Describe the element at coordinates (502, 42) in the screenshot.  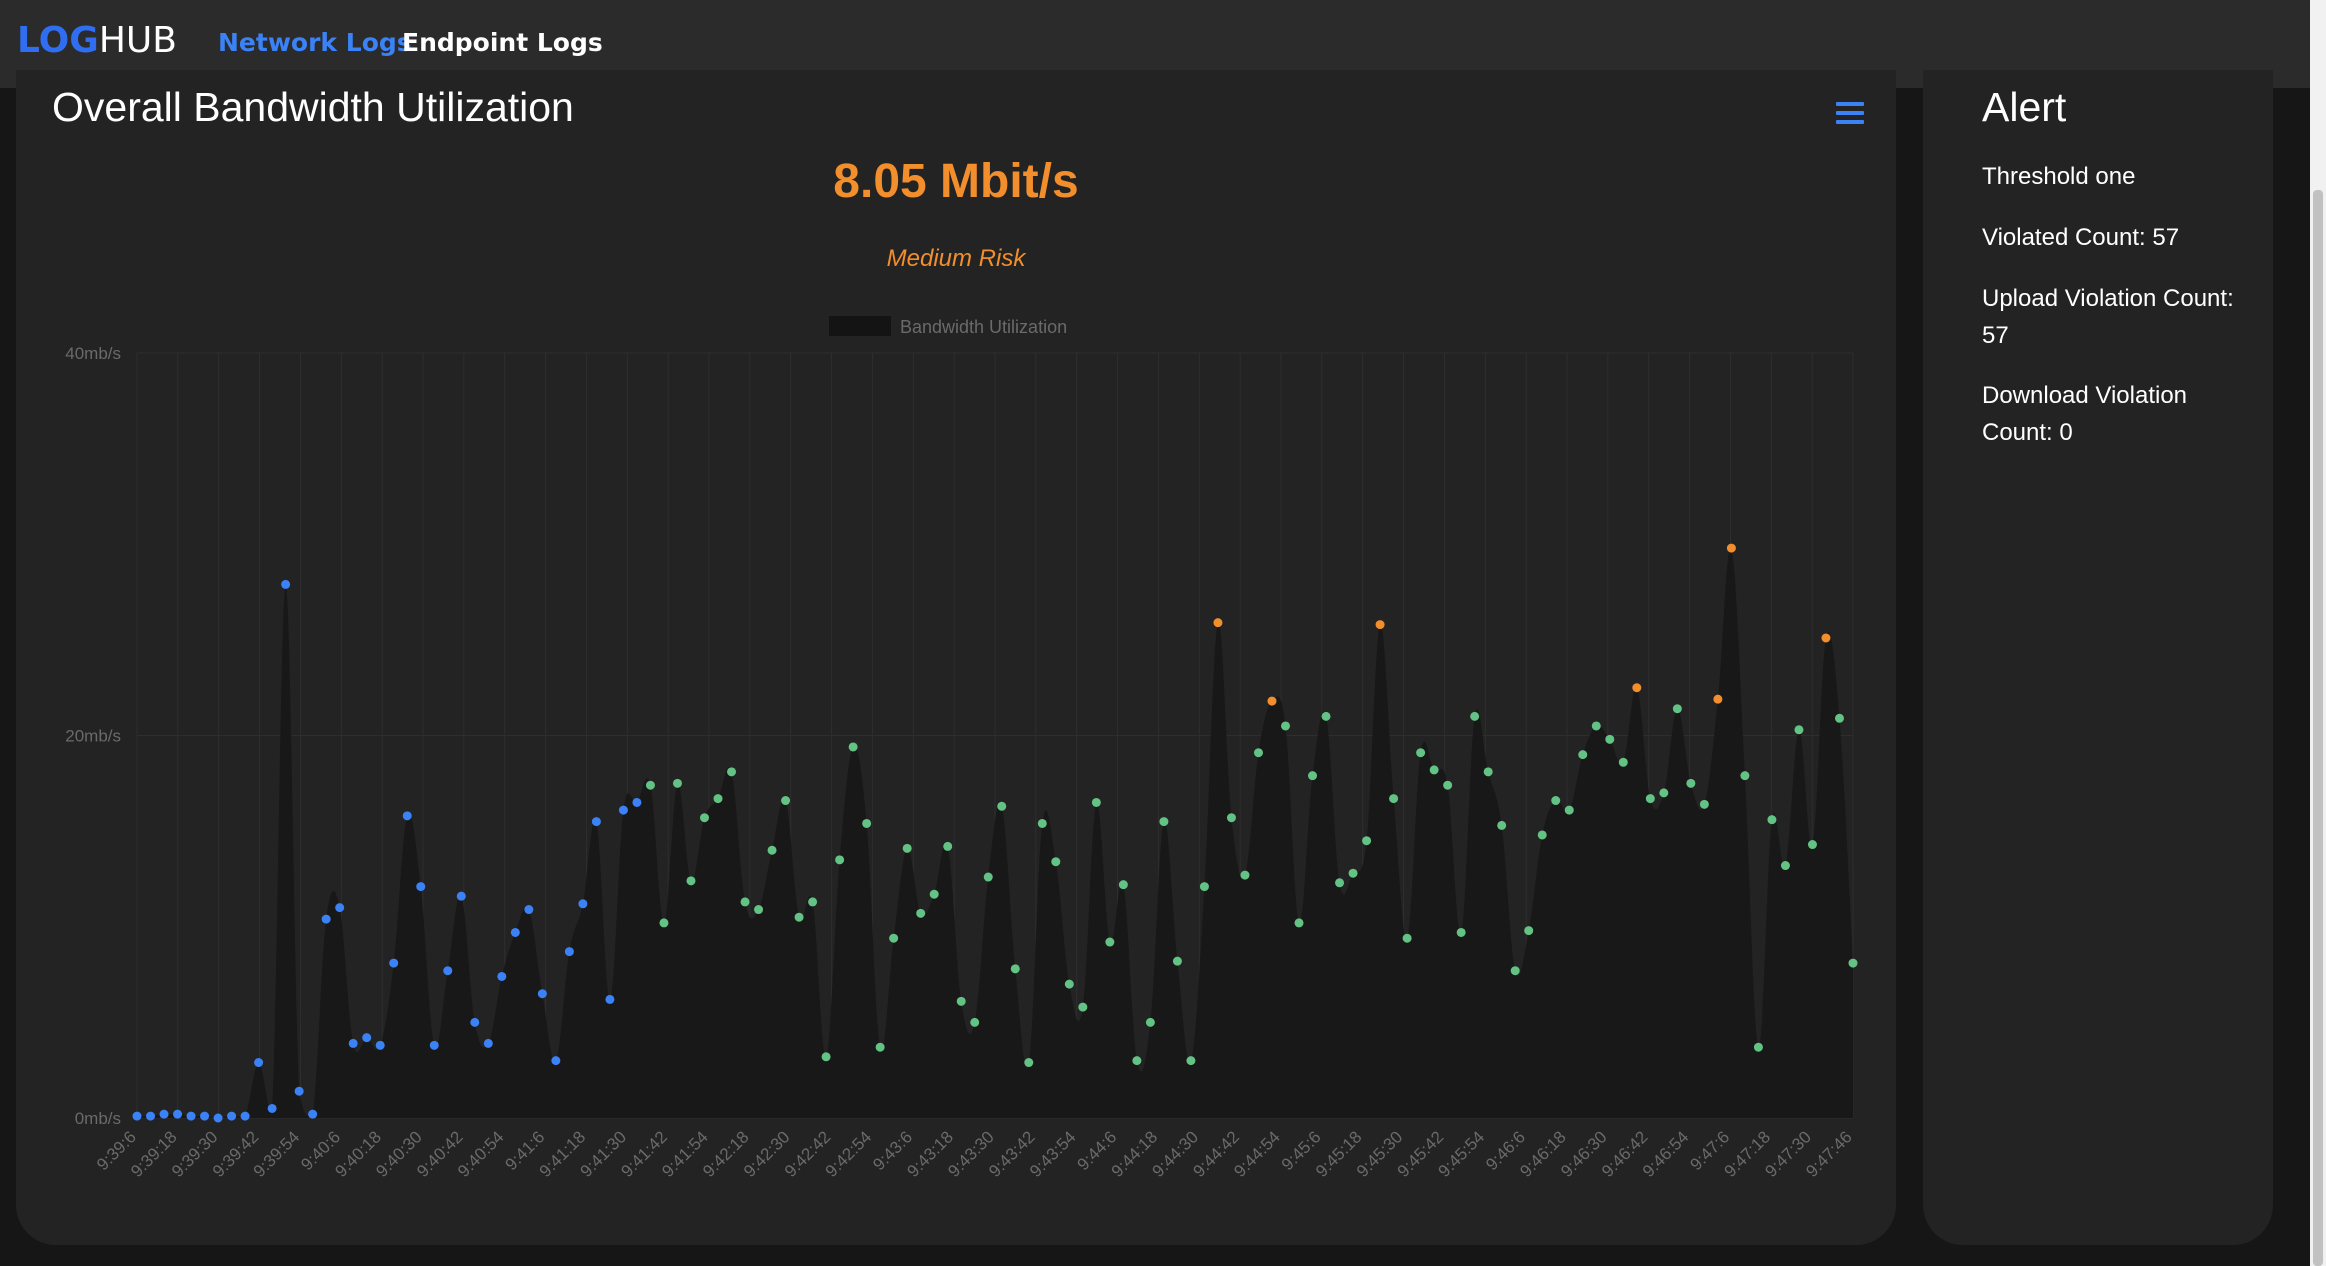
I see `nav-endpoint-logs: Endpoint Logs` at that location.